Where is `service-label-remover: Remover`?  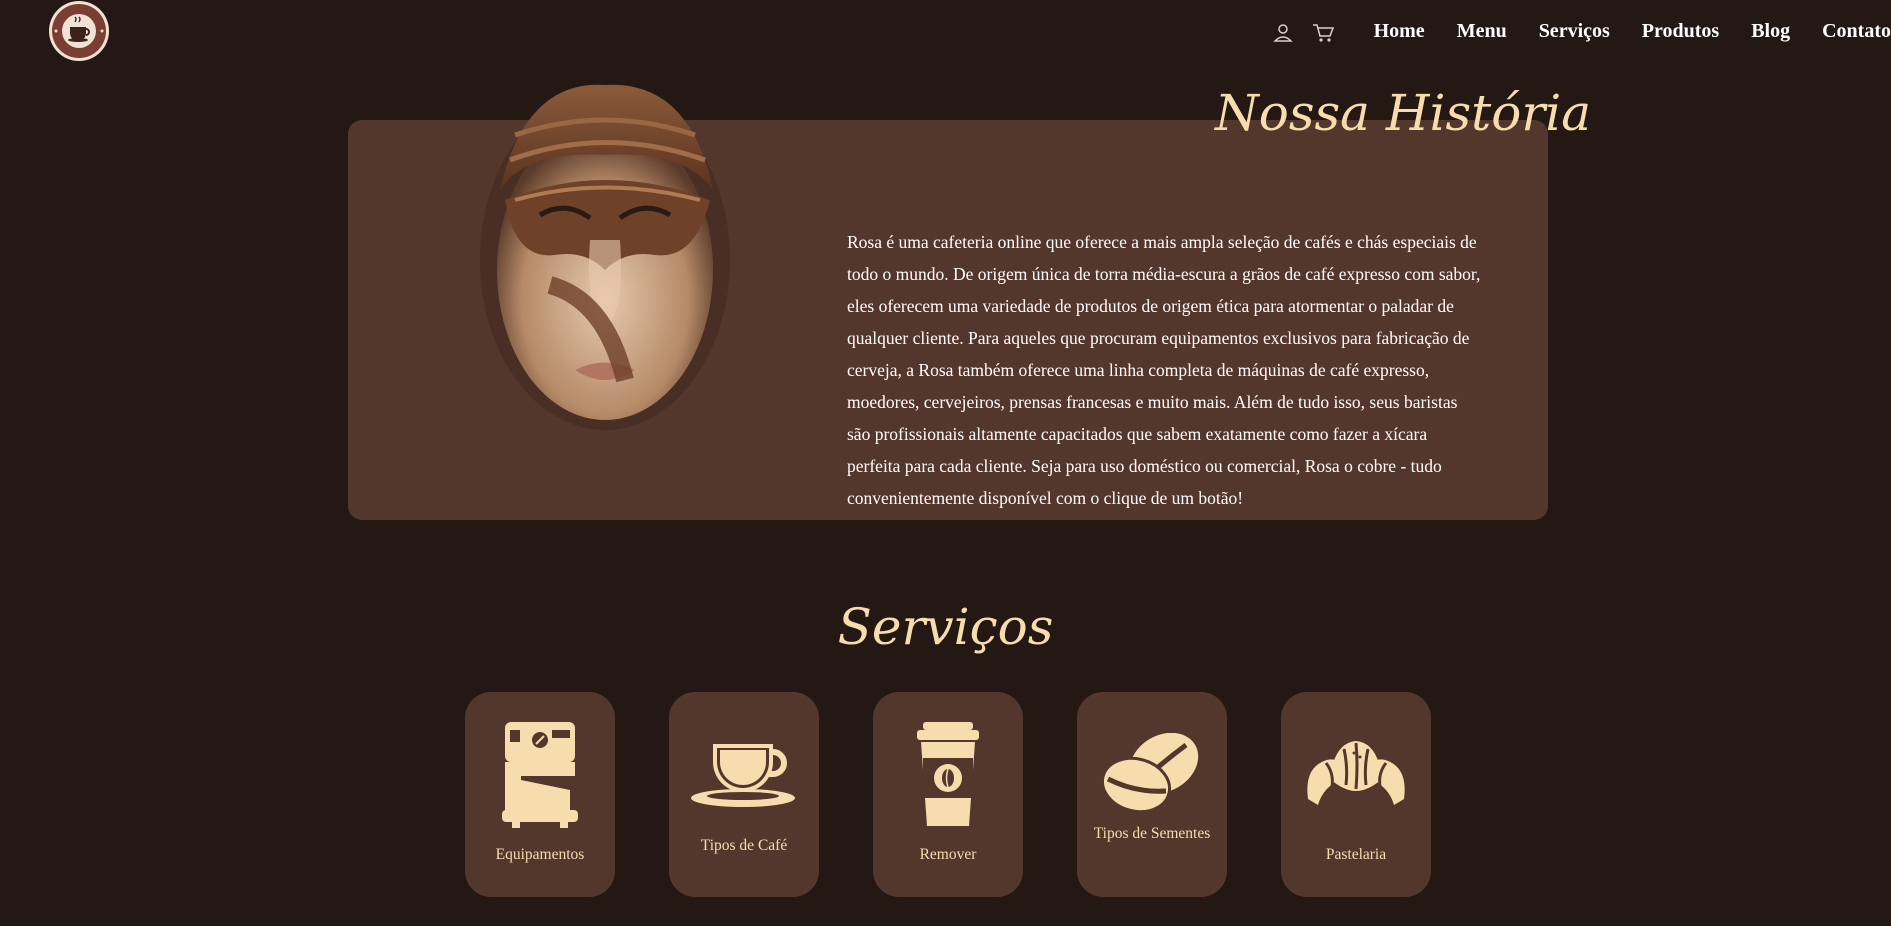
service-label-remover: Remover is located at coordinates (948, 854).